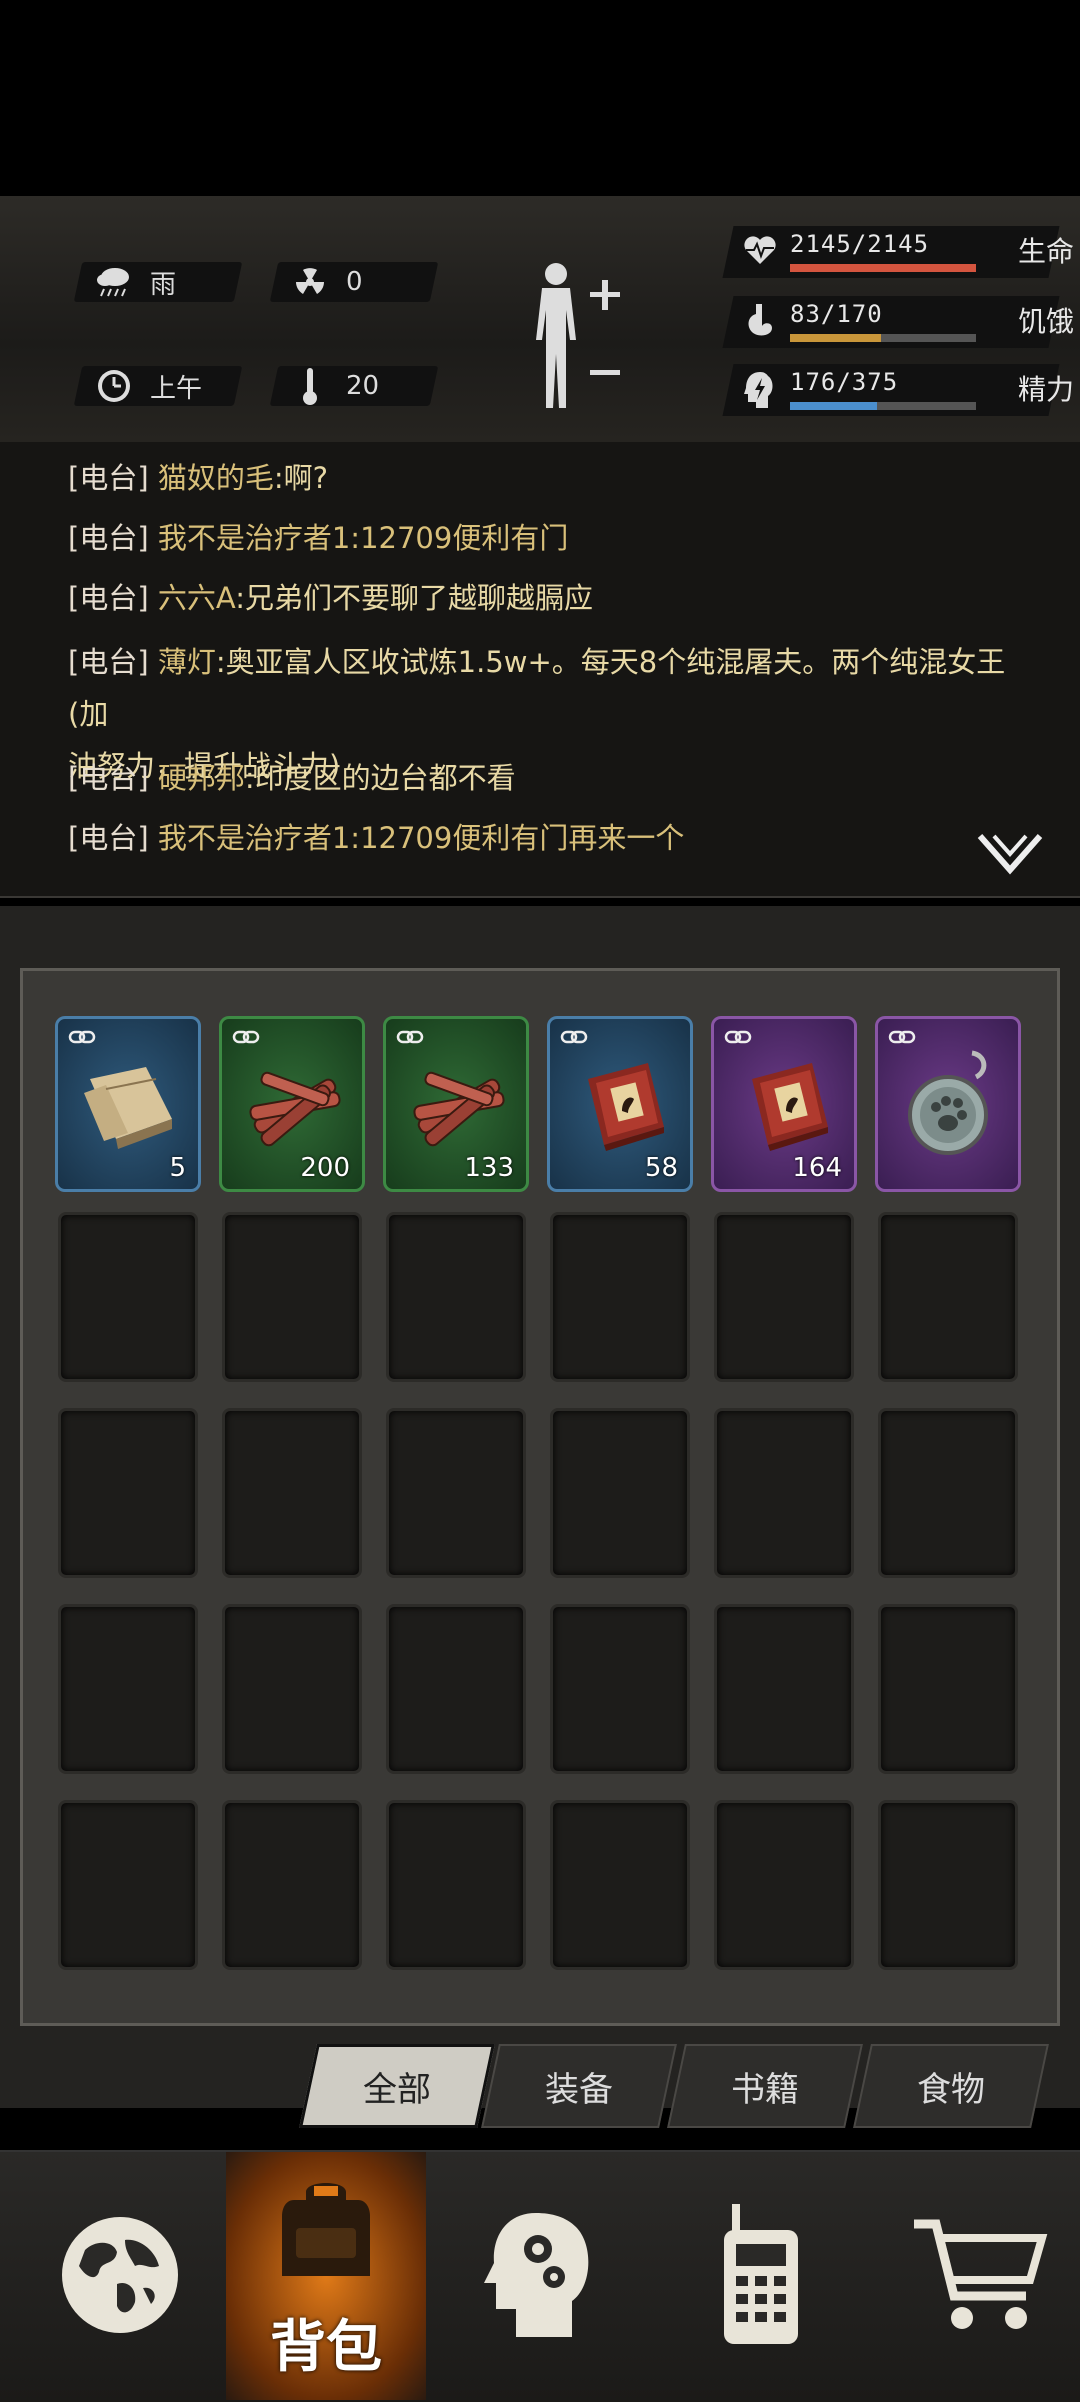 This screenshot has width=1080, height=2402. I want to click on health-label: 生命, so click(1045, 251).